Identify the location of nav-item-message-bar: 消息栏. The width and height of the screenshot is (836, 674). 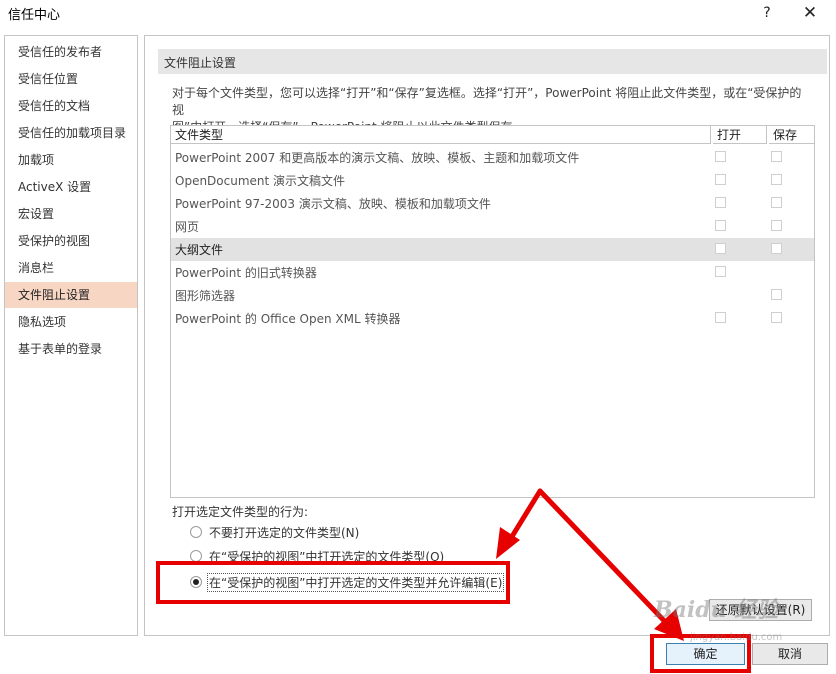
(71, 268).